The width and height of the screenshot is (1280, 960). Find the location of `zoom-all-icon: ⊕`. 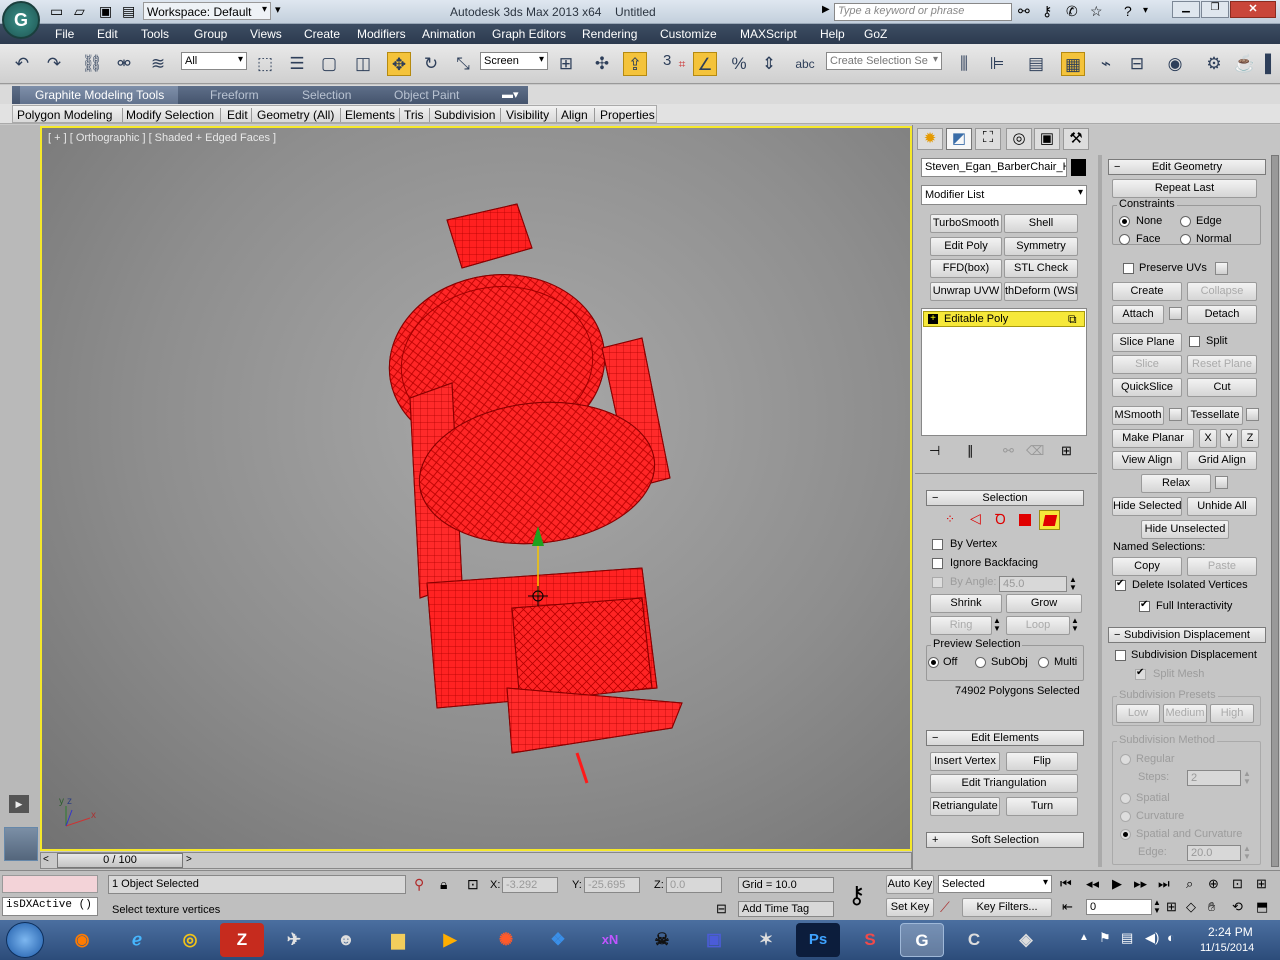

zoom-all-icon: ⊕ is located at coordinates (1213, 884).